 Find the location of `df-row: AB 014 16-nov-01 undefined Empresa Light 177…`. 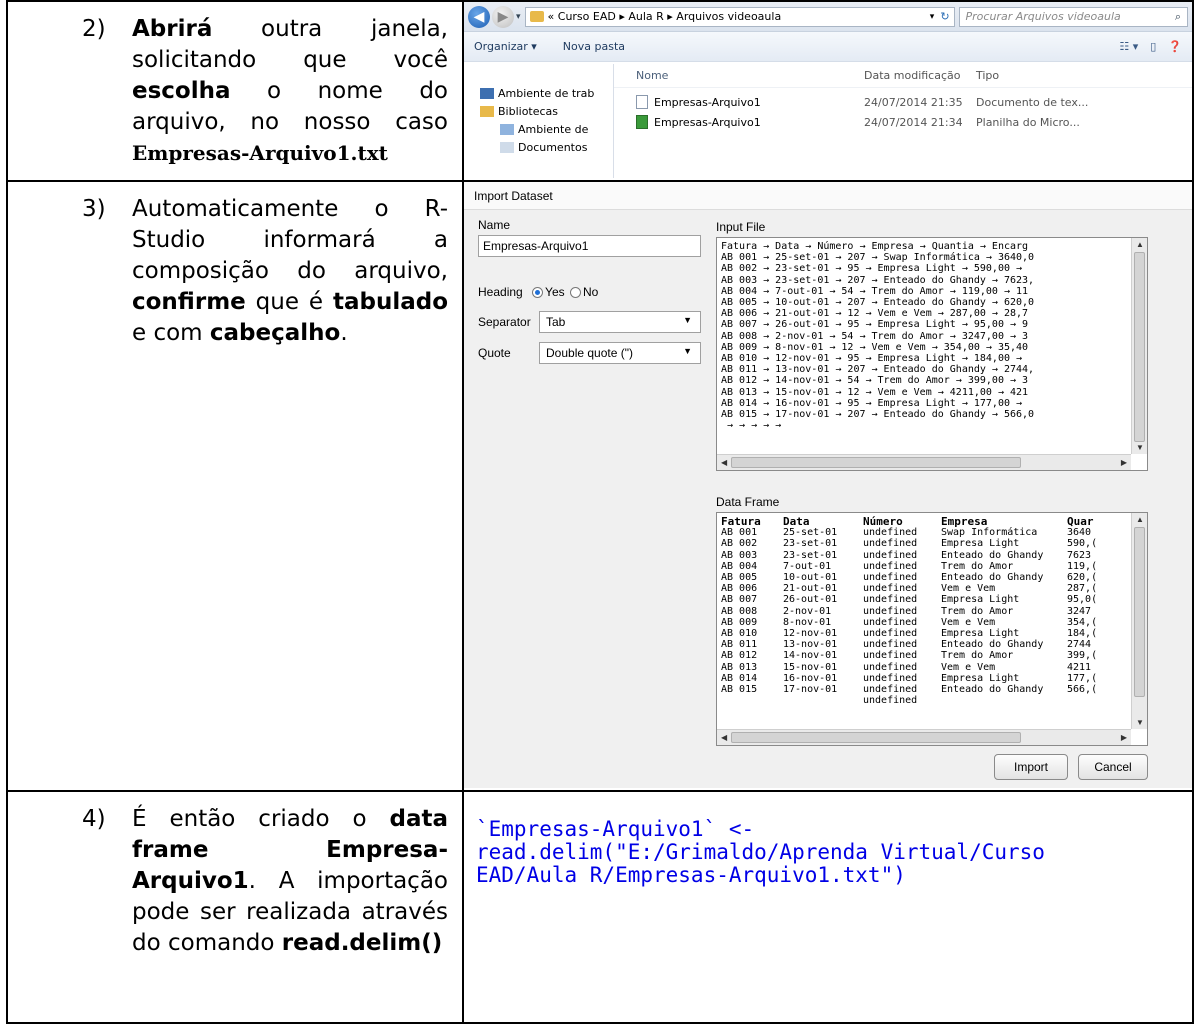

df-row: AB 014 16-nov-01 undefined Empresa Light 177… is located at coordinates (932, 678).